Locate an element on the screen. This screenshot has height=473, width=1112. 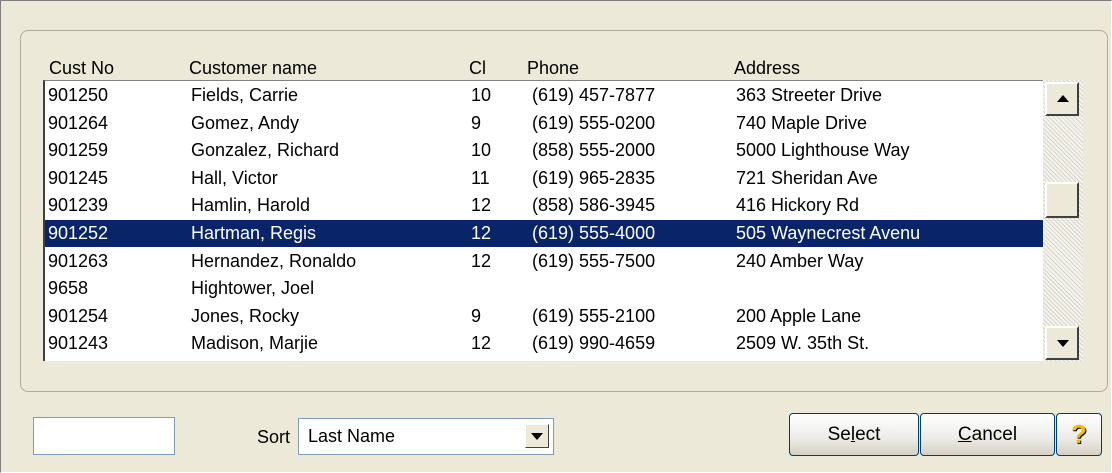
cell-cust-no: 9658 is located at coordinates (68, 288).